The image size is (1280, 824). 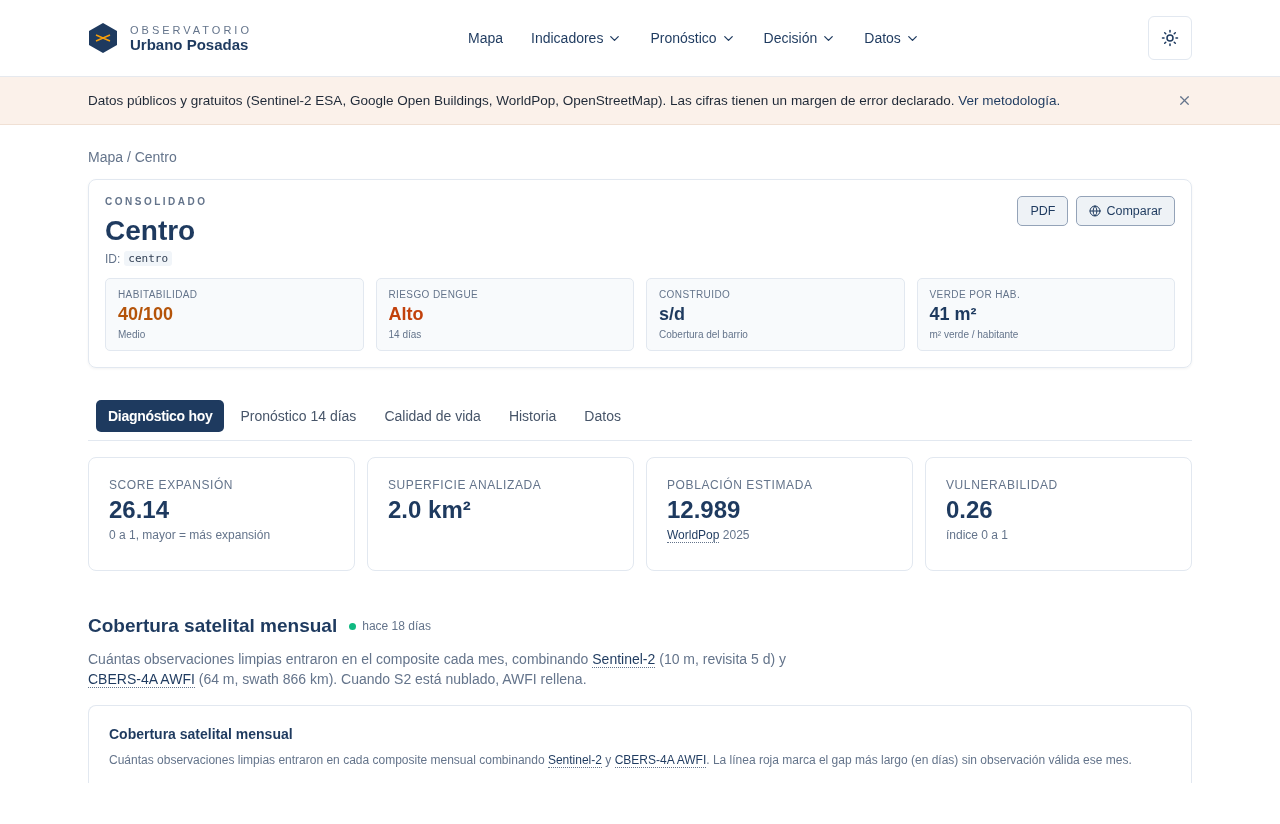 What do you see at coordinates (1002, 485) in the screenshot?
I see `metric-label: VULNERABILIDAD` at bounding box center [1002, 485].